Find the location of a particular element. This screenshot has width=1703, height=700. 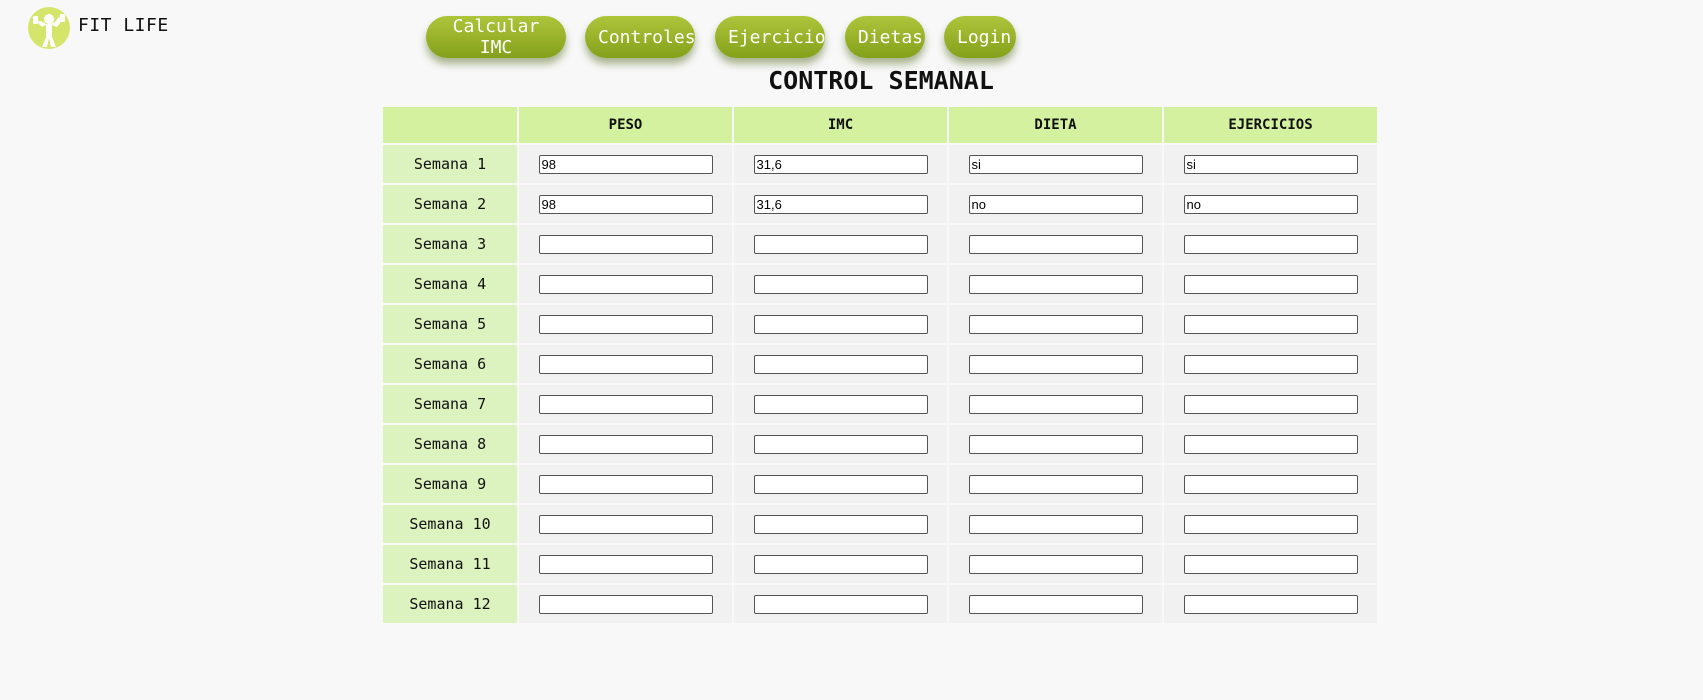

table-row: Semana 1 is located at coordinates (880, 164).